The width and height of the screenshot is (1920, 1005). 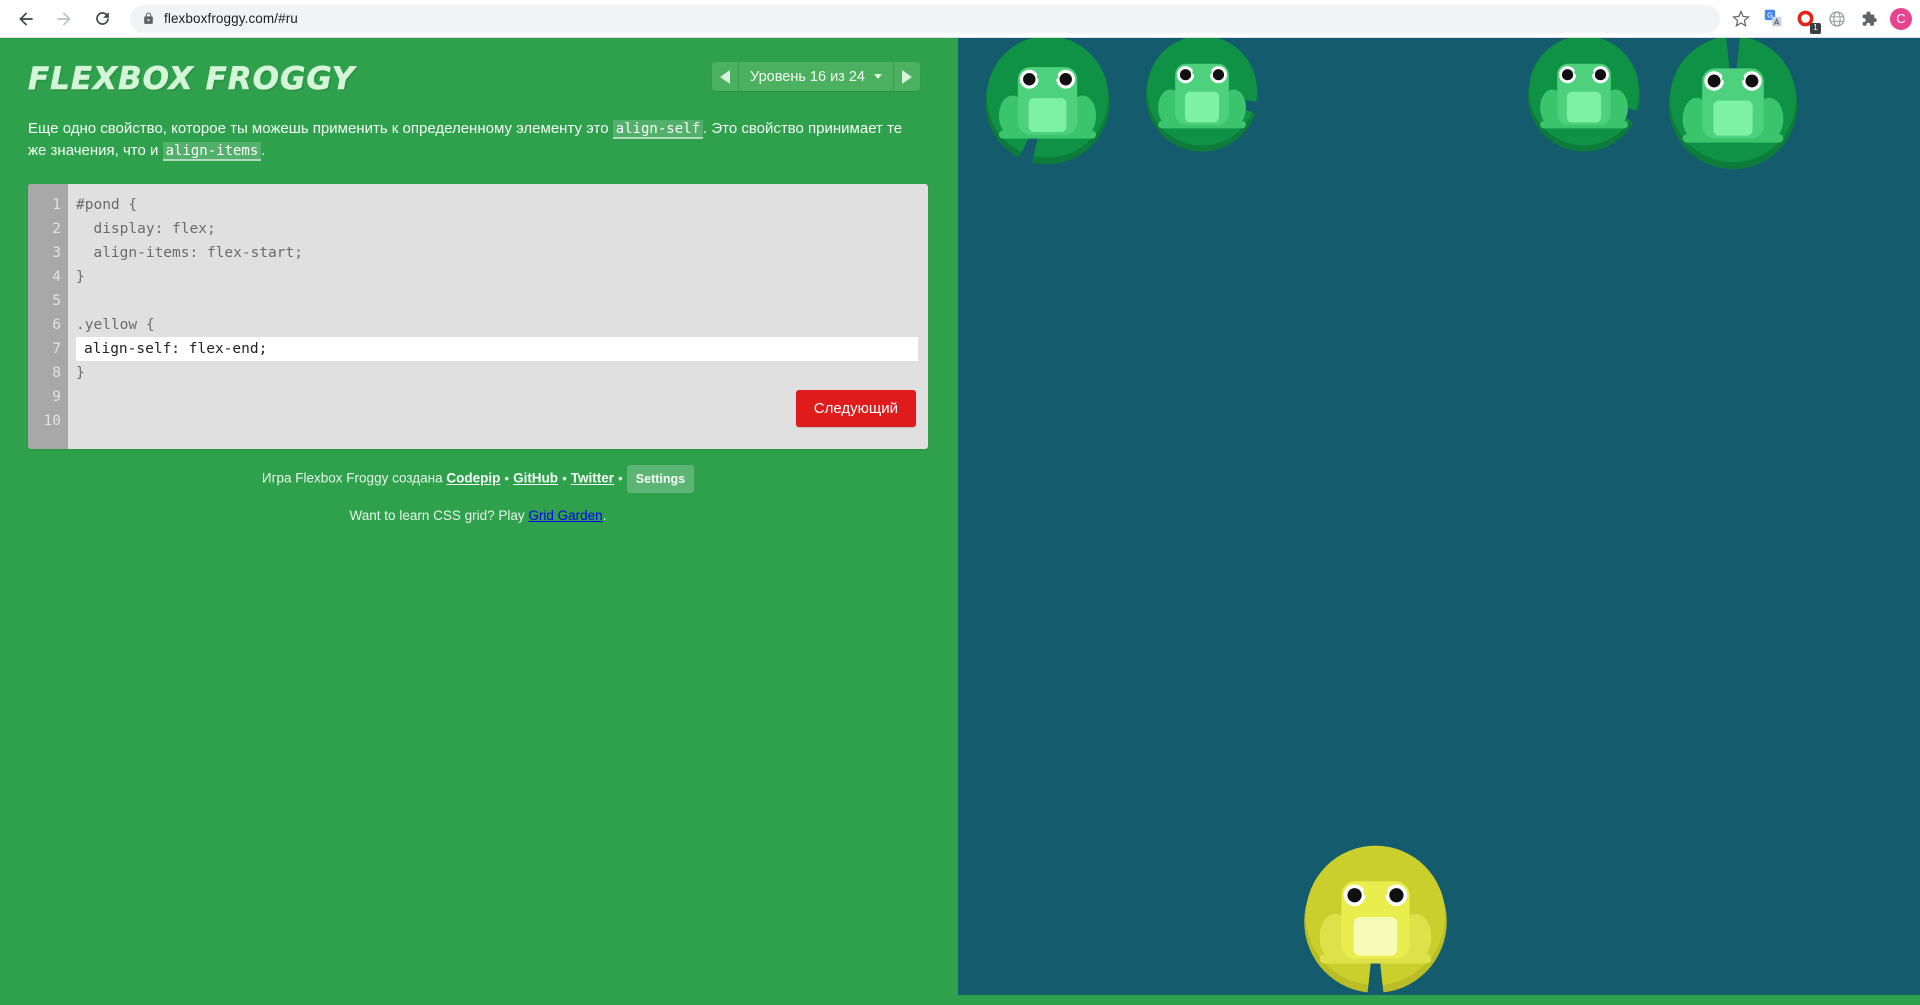 I want to click on next-level-button, so click(x=906, y=76).